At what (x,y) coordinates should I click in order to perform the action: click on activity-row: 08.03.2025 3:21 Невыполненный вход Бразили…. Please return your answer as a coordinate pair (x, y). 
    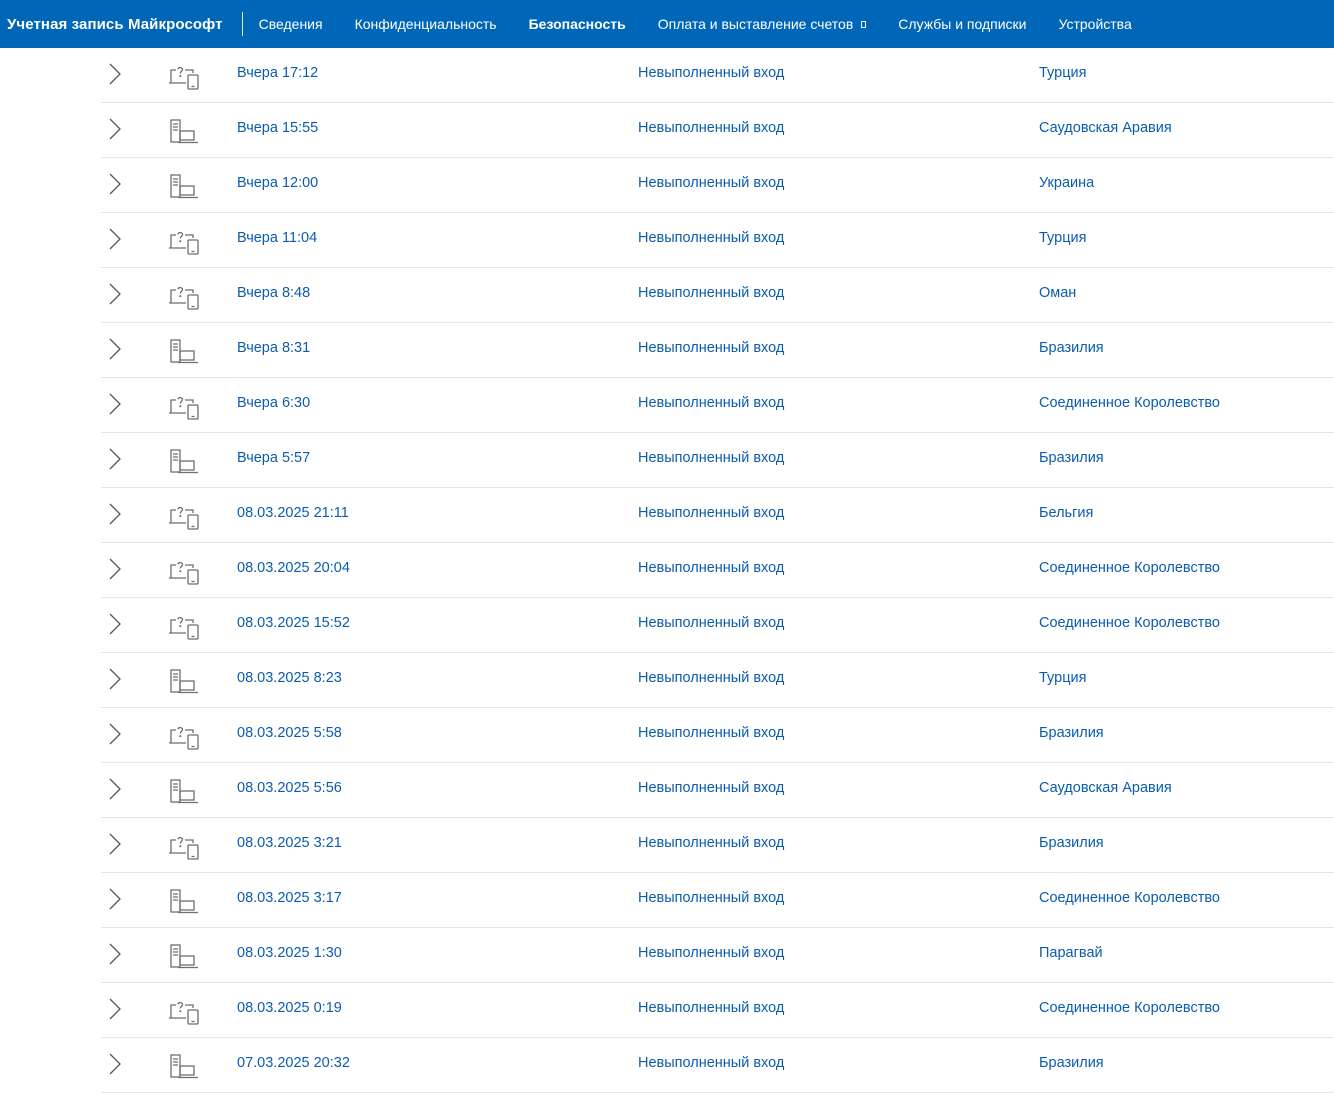
    Looking at the image, I should click on (717, 845).